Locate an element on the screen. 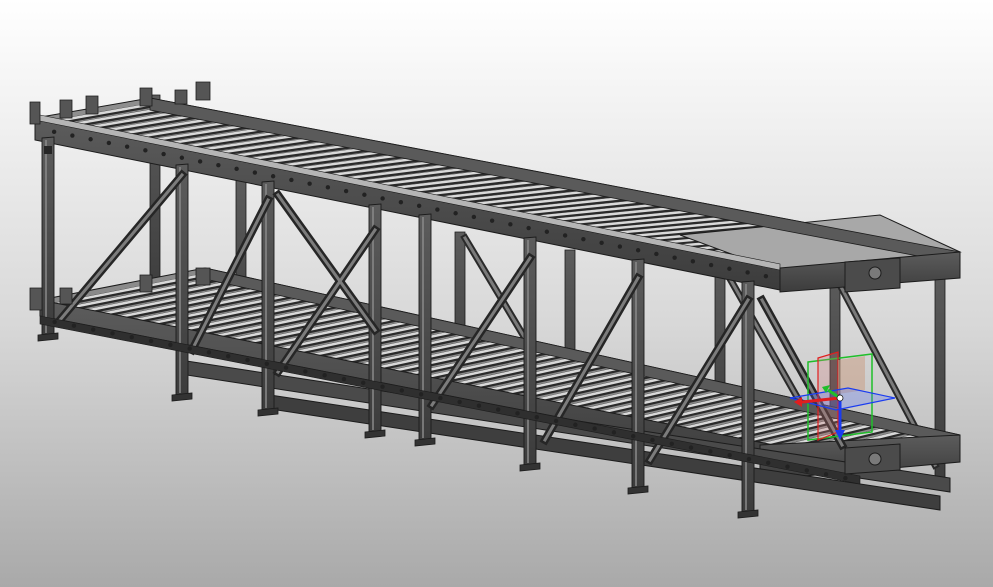  triad-origin is located at coordinates (840, 398).